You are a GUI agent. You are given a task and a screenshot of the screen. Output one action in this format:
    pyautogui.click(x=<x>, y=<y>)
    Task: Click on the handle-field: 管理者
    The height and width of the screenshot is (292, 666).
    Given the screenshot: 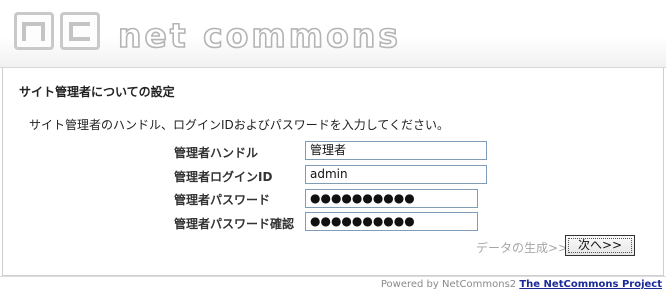 What is the action you would take?
    pyautogui.click(x=396, y=150)
    